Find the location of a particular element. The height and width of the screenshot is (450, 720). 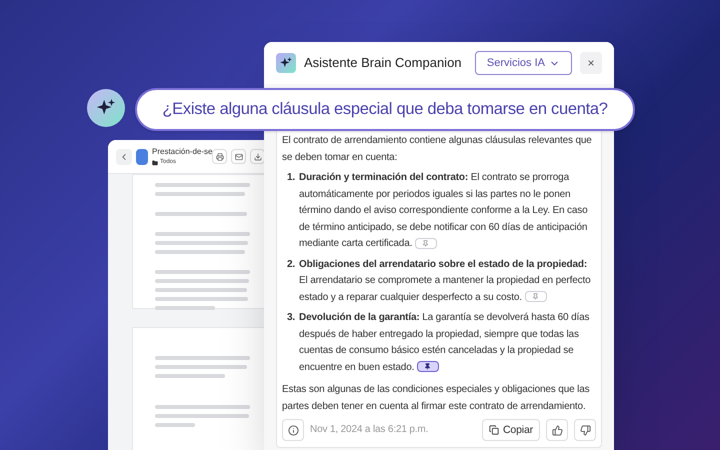

doc-file-icon is located at coordinates (142, 156).